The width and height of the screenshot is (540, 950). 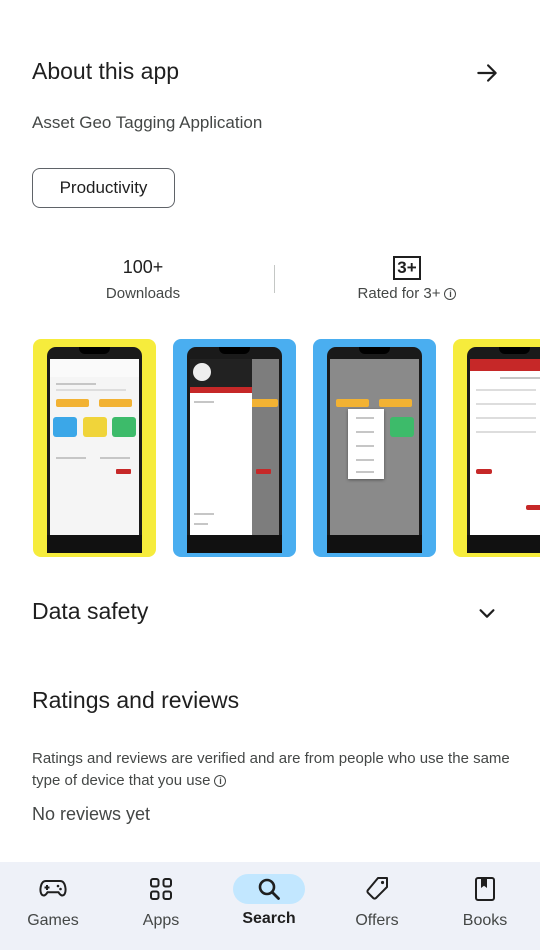 What do you see at coordinates (487, 613) in the screenshot?
I see `chevron-down-icon` at bounding box center [487, 613].